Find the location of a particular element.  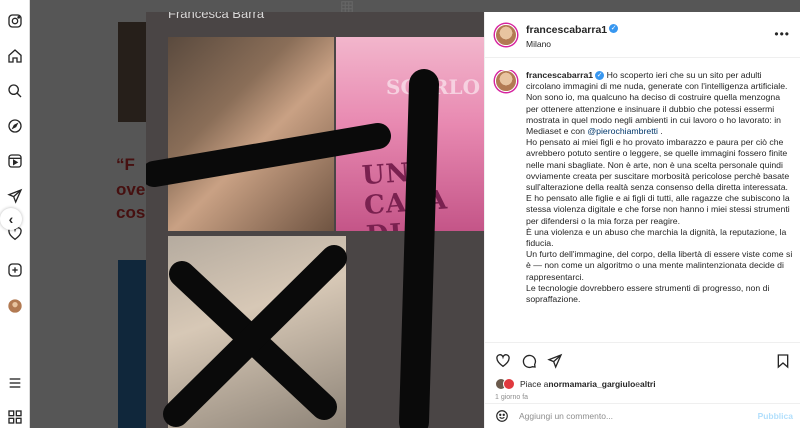

search-icon is located at coordinates (15, 91).